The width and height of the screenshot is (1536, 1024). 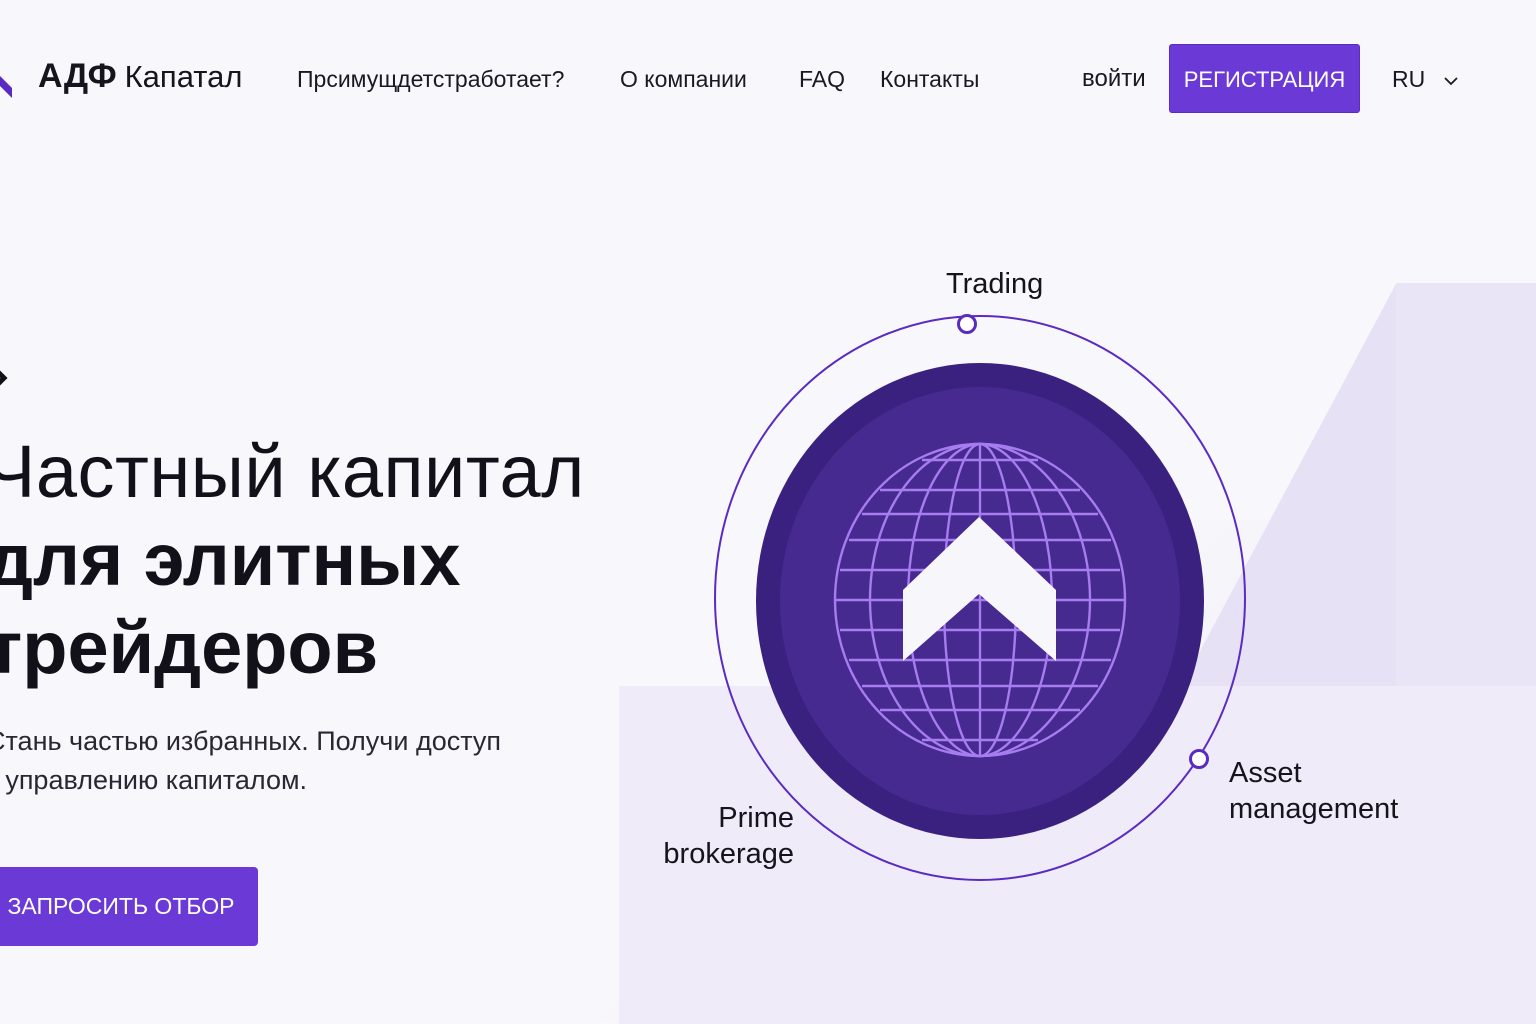 What do you see at coordinates (683, 79) in the screenshot?
I see `nav-link-about: О компании` at bounding box center [683, 79].